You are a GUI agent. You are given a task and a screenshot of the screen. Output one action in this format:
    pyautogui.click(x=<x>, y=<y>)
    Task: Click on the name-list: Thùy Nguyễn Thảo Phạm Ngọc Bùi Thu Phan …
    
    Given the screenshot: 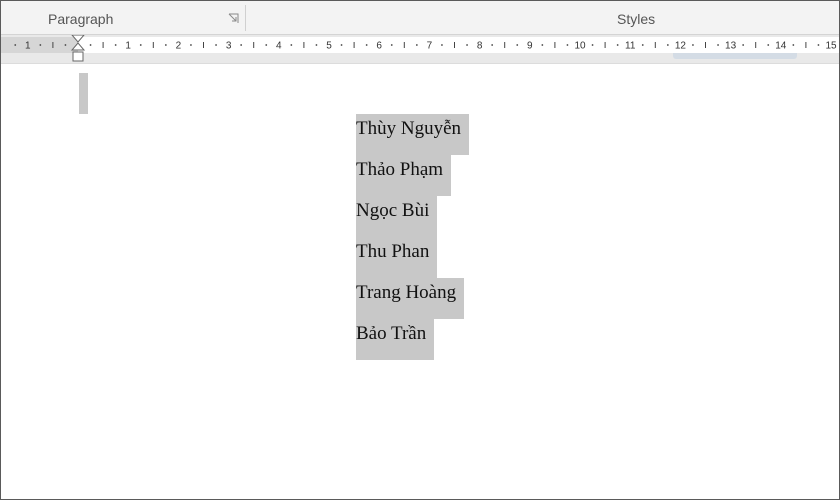 What is the action you would take?
    pyautogui.click(x=413, y=237)
    